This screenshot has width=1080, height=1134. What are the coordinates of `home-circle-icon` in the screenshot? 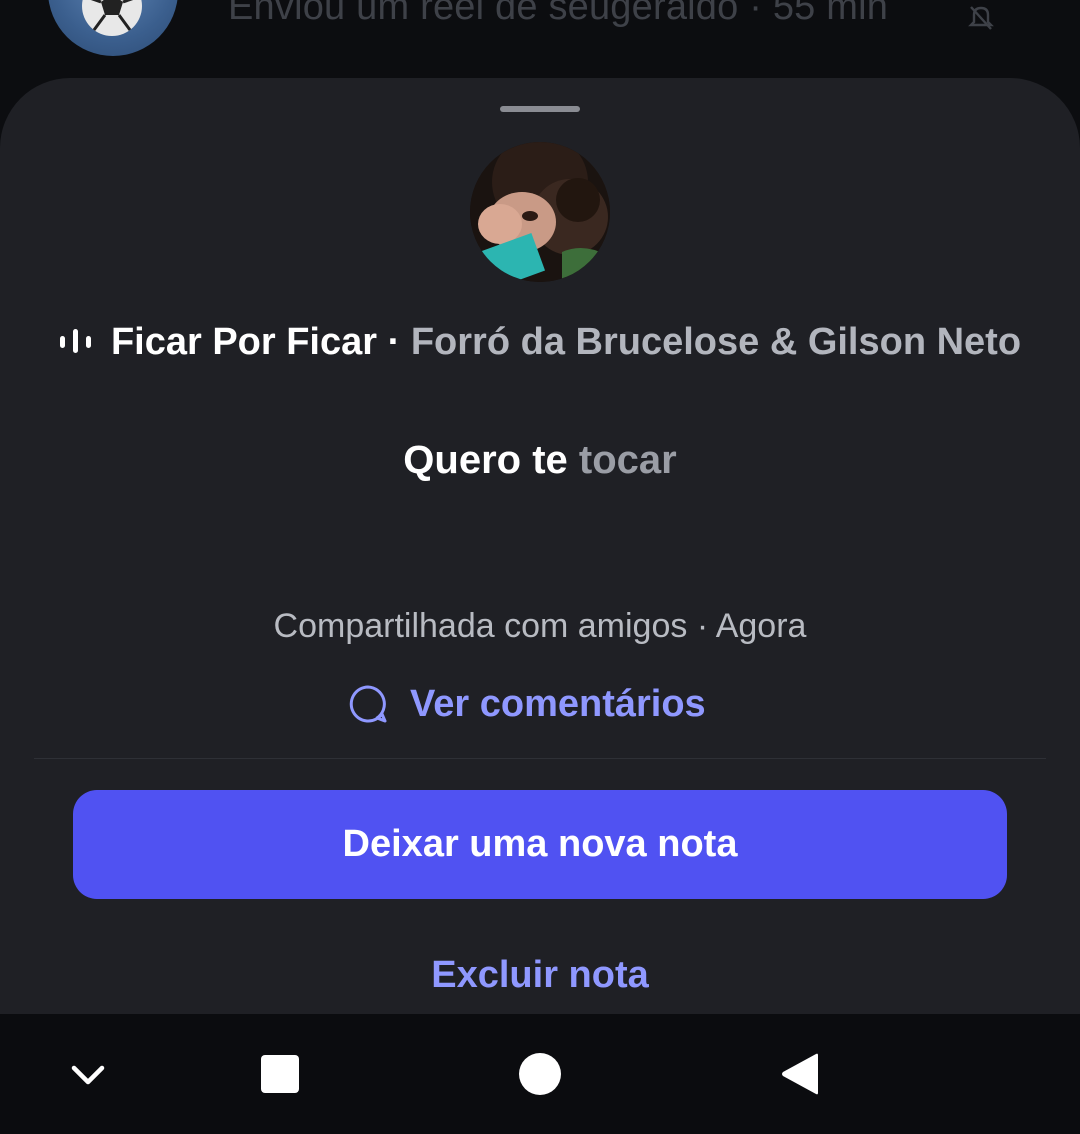 It's located at (540, 1074).